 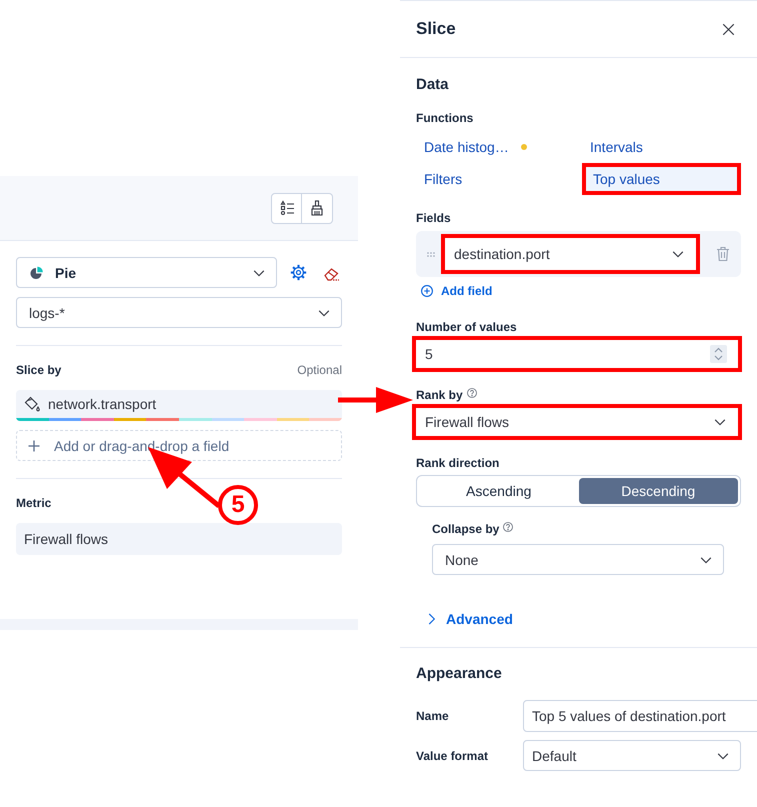 I want to click on legend-button, so click(x=286, y=208).